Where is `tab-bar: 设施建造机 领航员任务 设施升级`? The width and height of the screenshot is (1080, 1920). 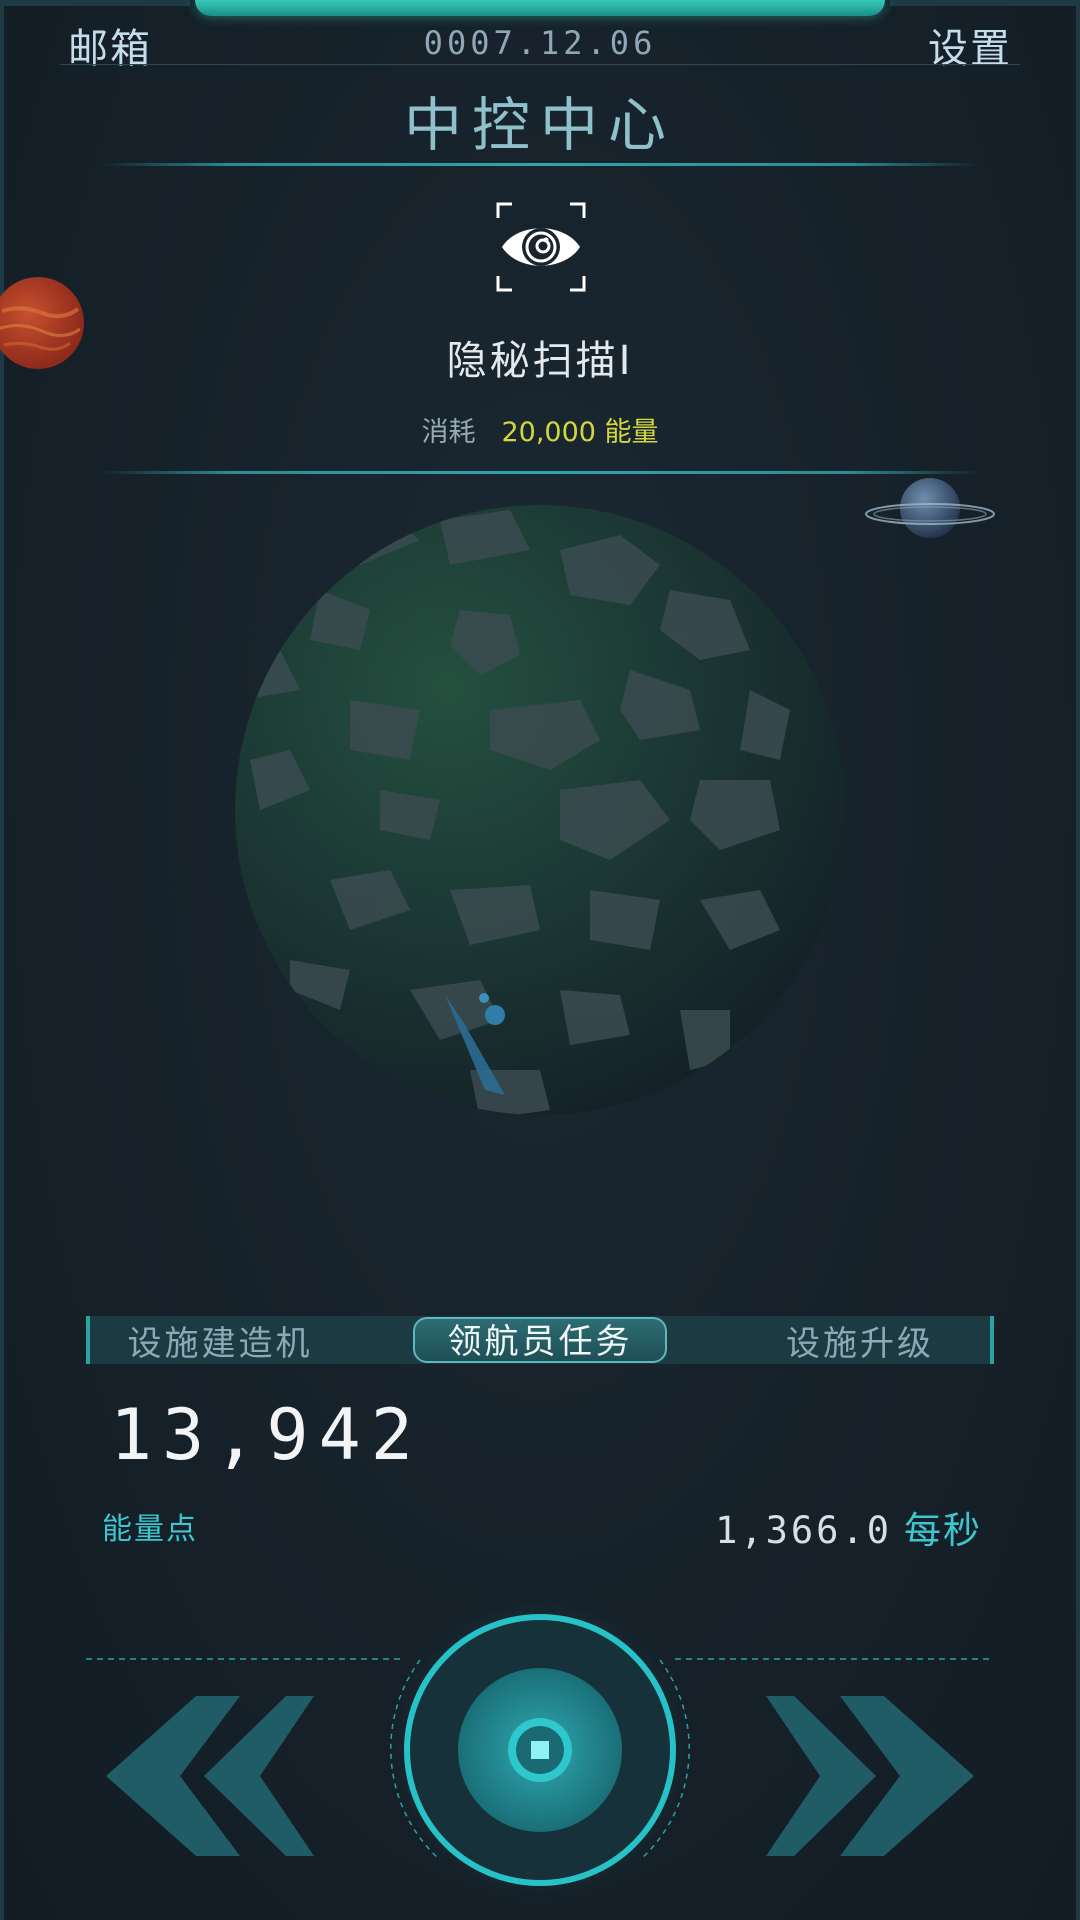
tab-bar: 设施建造机 领航员任务 设施升级 is located at coordinates (540, 1340).